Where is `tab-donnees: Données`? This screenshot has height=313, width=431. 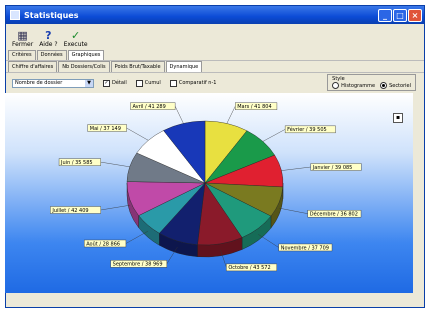
tab-donnees: Données is located at coordinates (51, 55).